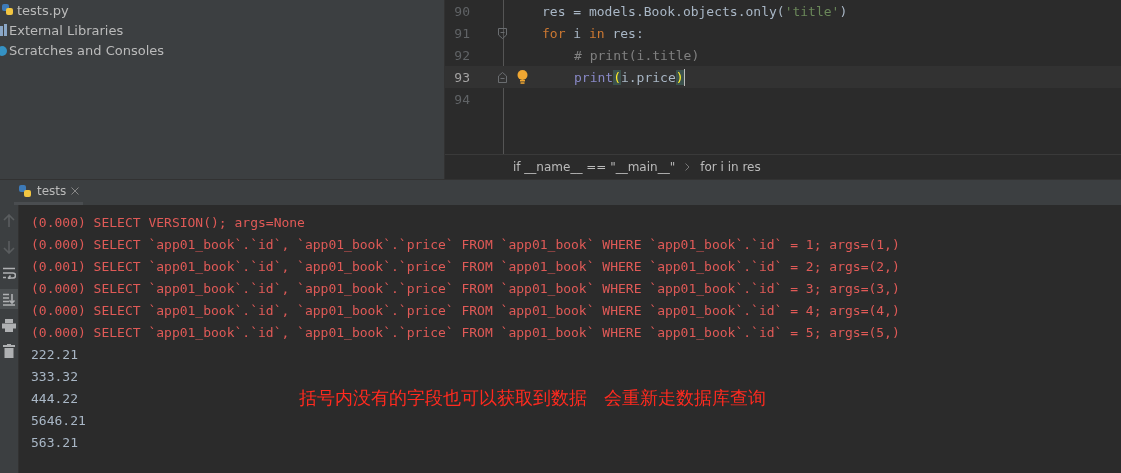 The image size is (1121, 473). What do you see at coordinates (465, 267) in the screenshot?
I see `console-line: (0.001) SELECT `app01_book`.`id`, `app01_book`.`price` FROM `app01_book` WHERE `app01_book`.`id` = 2; args=(2,)` at bounding box center [465, 267].